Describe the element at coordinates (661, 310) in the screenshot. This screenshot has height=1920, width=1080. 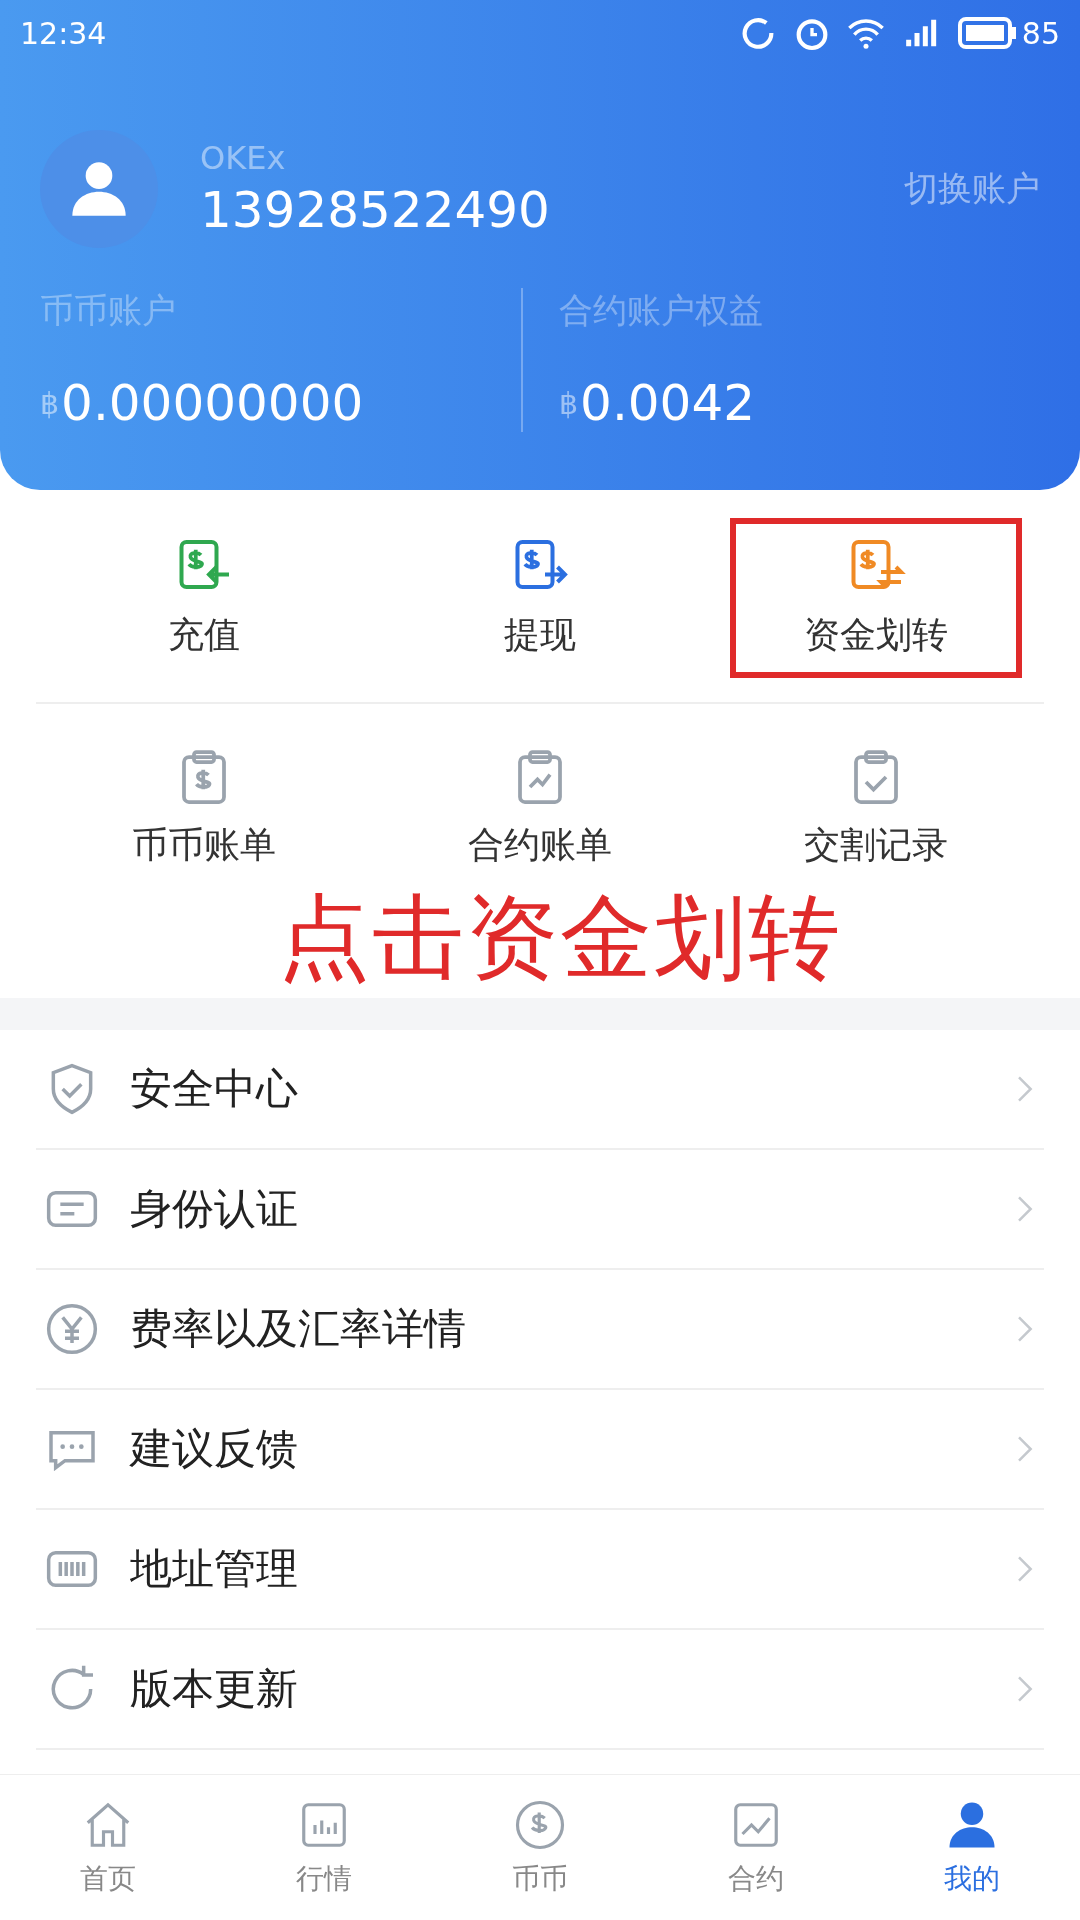
I see `balance-label: 合约账户权益` at that location.